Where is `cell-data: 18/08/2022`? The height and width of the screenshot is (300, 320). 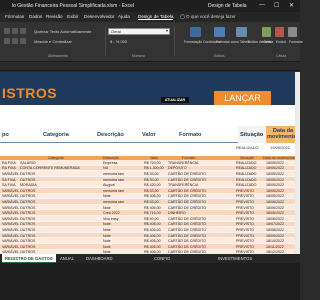
cell-data: 18/08/2022 is located at coordinates (275, 229).